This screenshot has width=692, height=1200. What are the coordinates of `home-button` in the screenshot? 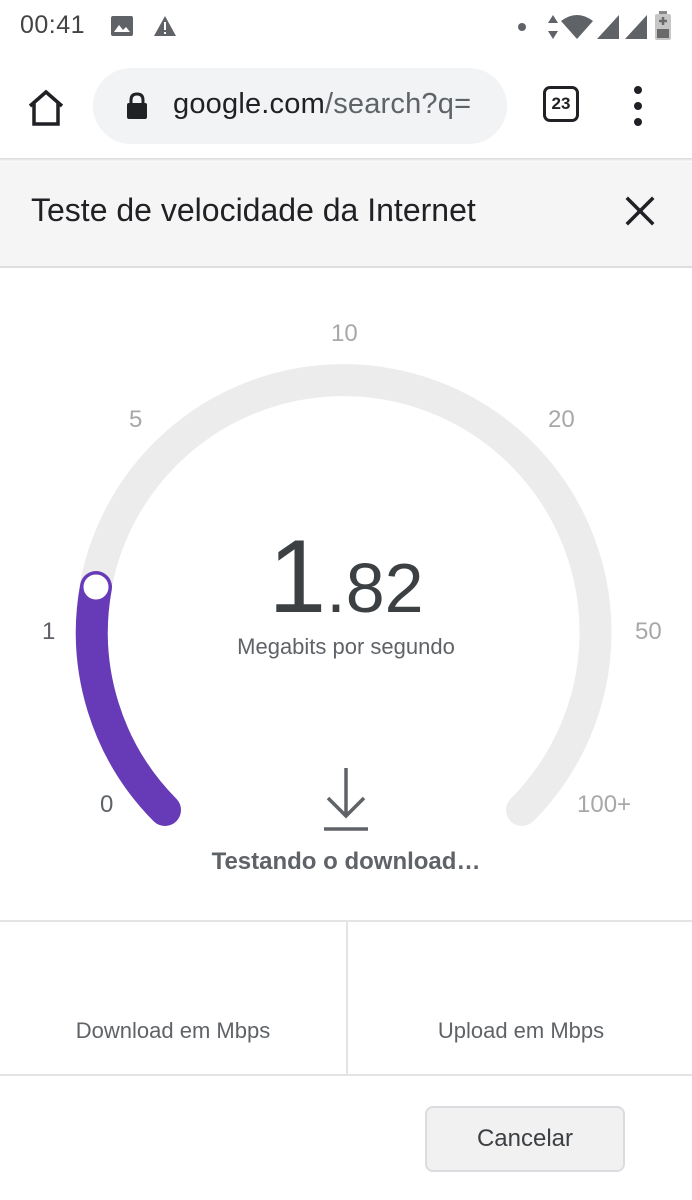 It's located at (46, 108).